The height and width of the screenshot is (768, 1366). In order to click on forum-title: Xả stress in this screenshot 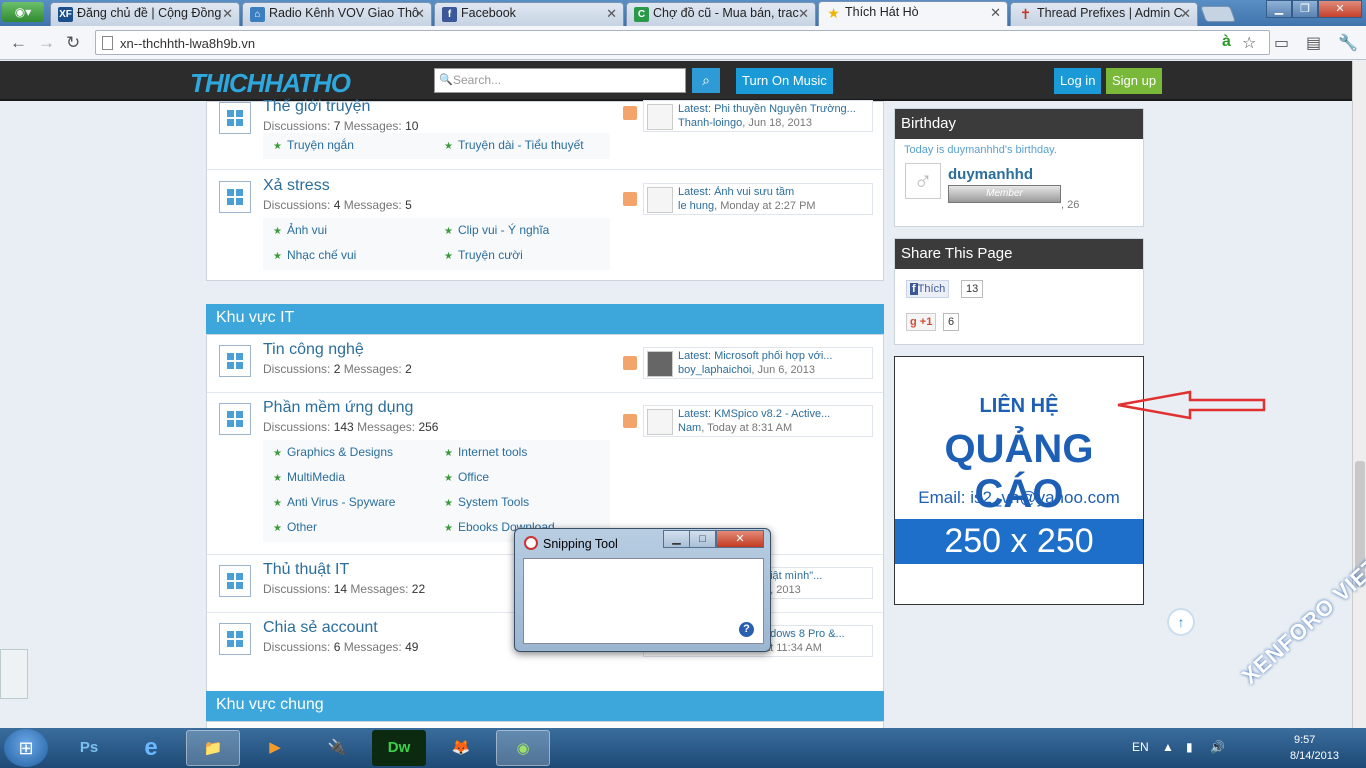, I will do `click(296, 186)`.